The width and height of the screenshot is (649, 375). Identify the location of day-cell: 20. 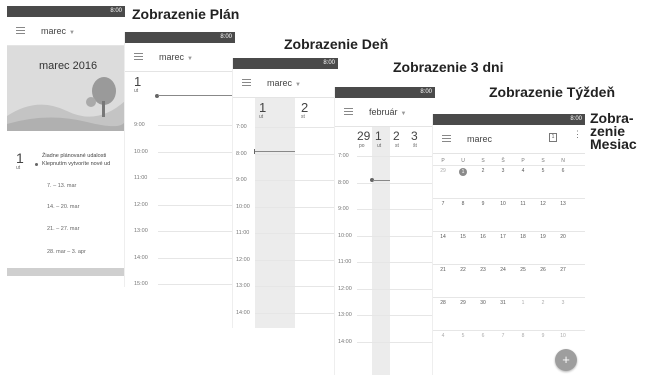
(563, 237).